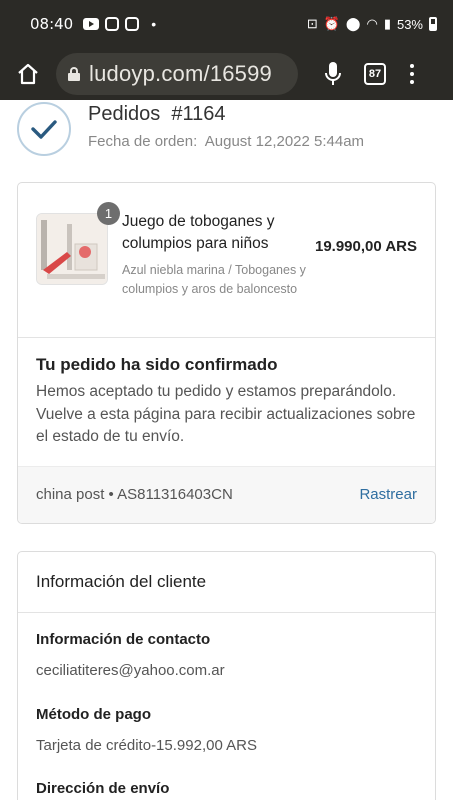  Describe the element at coordinates (372, 23) in the screenshot. I see `wifi-icon: ◠` at that location.